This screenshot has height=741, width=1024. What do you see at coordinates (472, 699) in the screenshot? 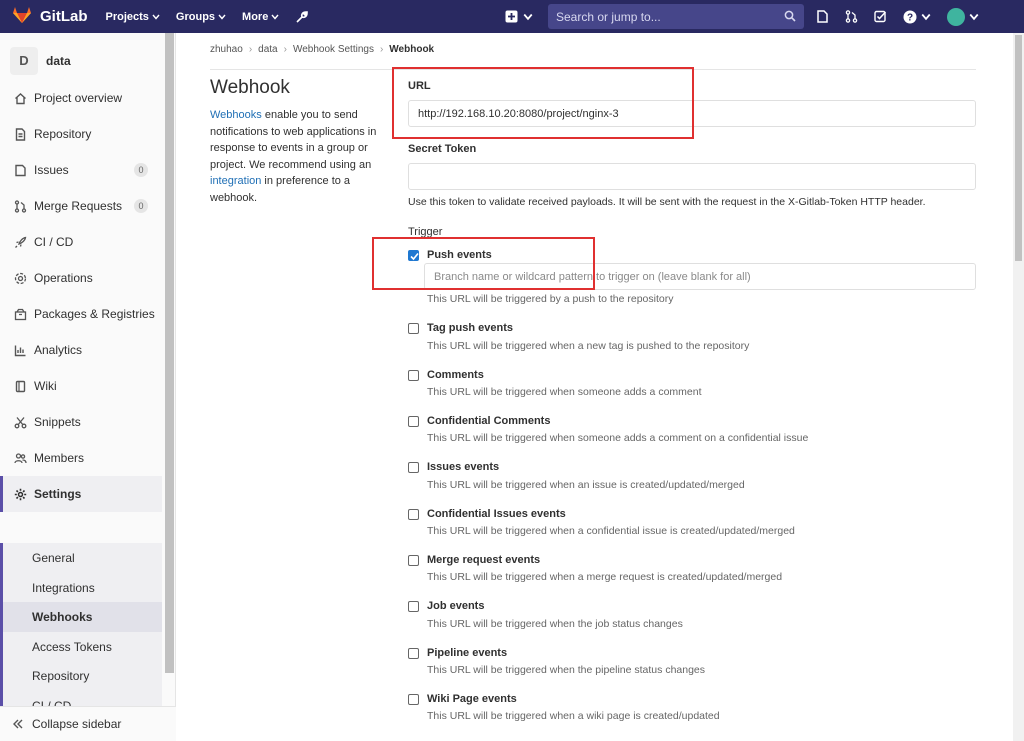
I see `wiki-page-events-label: Wiki Page events` at bounding box center [472, 699].